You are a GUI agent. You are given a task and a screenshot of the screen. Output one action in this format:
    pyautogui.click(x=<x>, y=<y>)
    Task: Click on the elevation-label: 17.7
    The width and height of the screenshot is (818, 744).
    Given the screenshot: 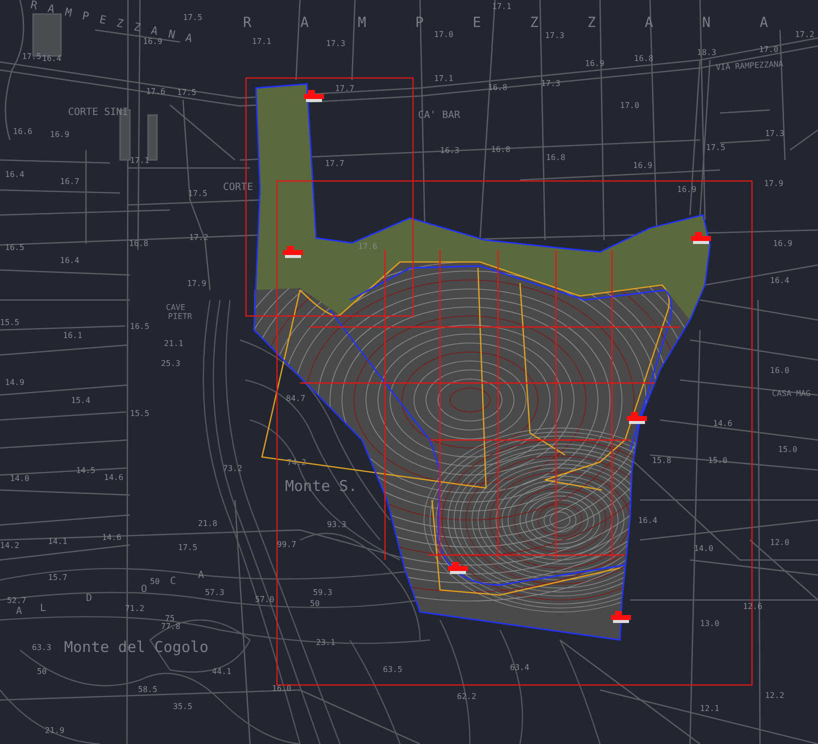 What is the action you would take?
    pyautogui.click(x=334, y=163)
    